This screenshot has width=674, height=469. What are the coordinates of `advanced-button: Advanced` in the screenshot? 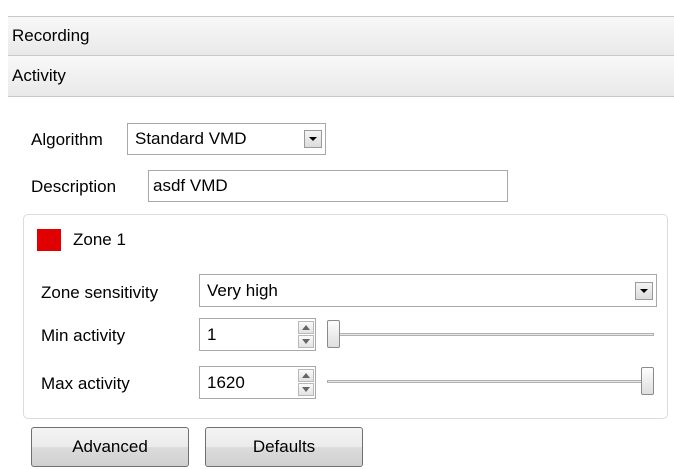 It's located at (110, 447).